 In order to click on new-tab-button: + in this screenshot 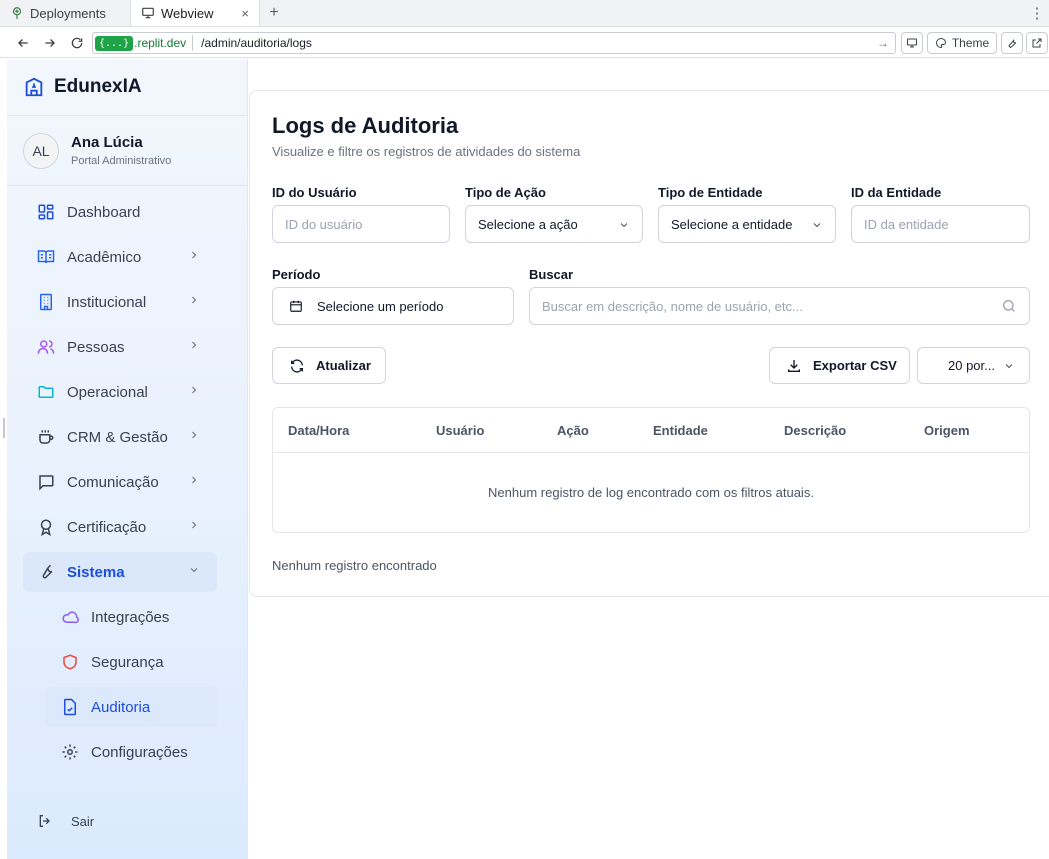, I will do `click(274, 13)`.